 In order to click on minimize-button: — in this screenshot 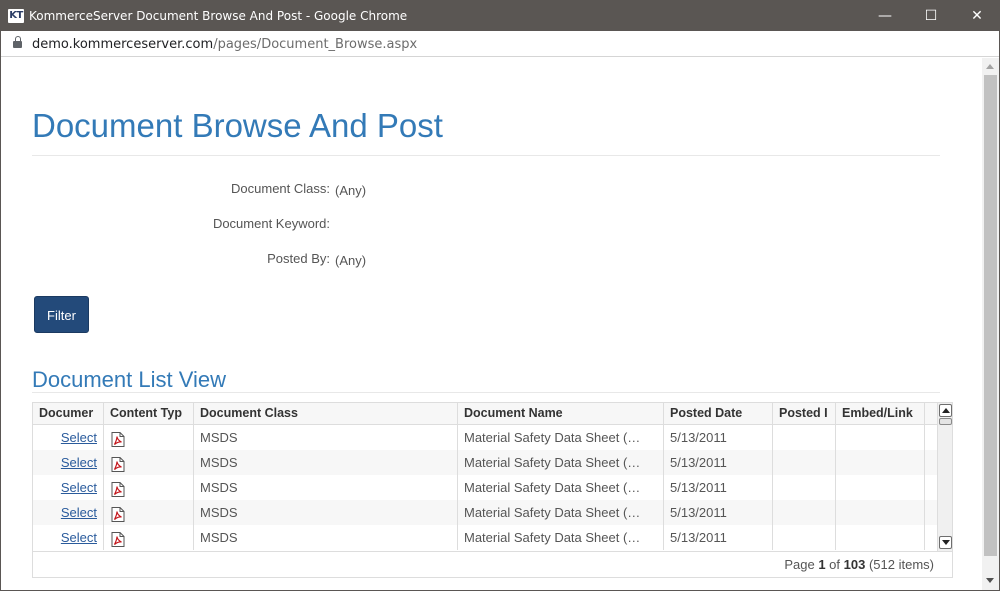, I will do `click(885, 16)`.